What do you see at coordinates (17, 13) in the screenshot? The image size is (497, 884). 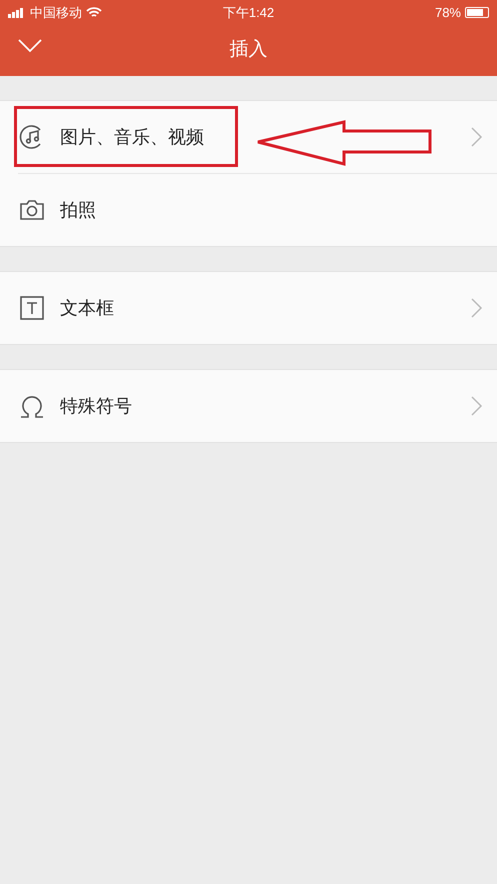 I see `signal-icon` at bounding box center [17, 13].